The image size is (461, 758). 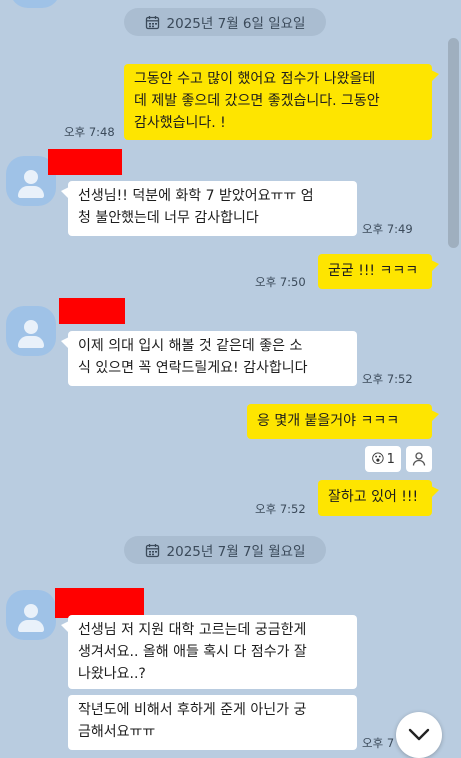 I want to click on add-reaction-button, so click(x=419, y=459).